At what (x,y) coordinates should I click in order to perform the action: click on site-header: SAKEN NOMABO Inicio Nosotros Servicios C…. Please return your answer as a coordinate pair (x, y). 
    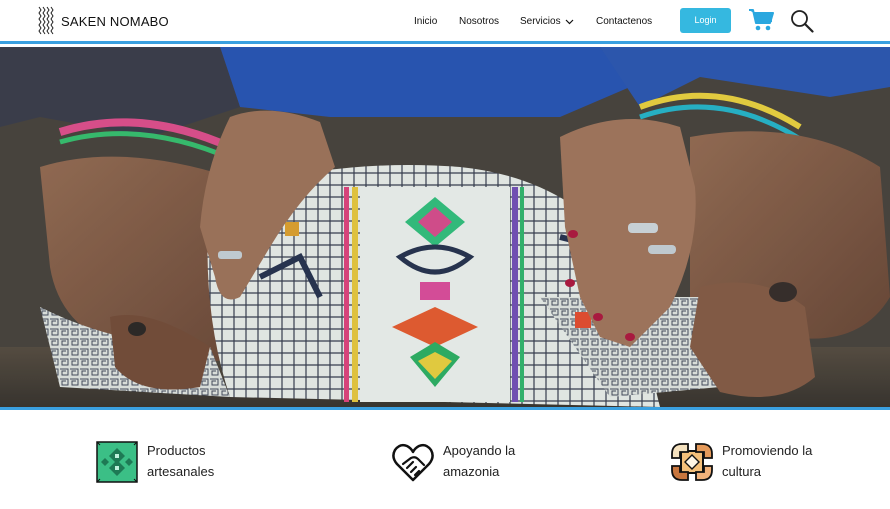
    Looking at the image, I should click on (445, 22).